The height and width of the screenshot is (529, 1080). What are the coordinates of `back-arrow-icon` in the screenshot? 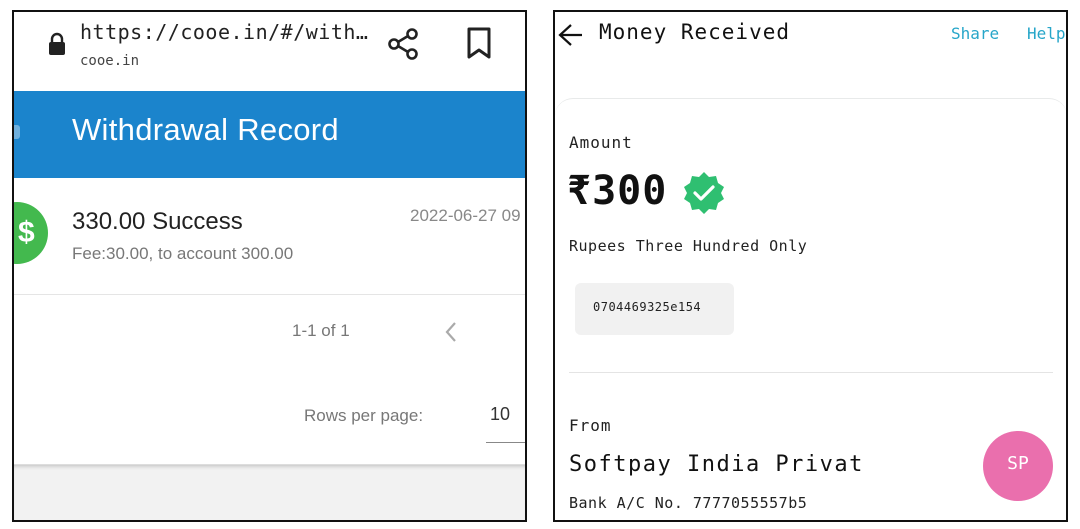 It's located at (570, 35).